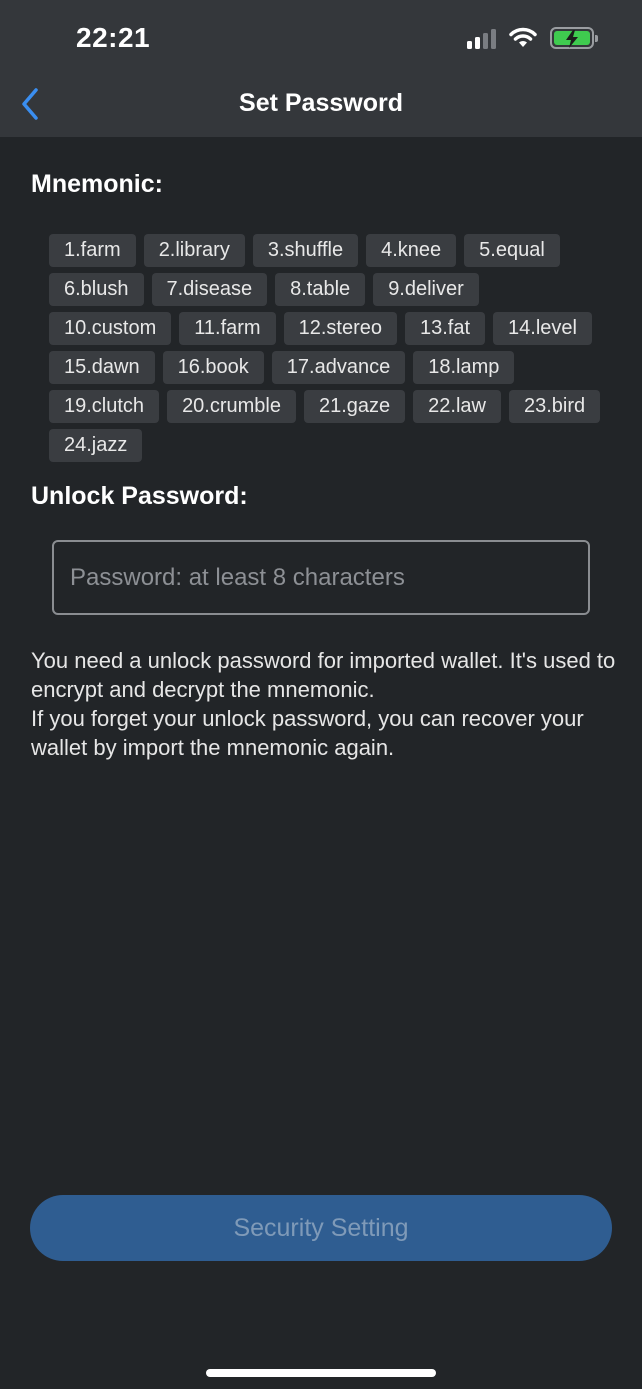  Describe the element at coordinates (464, 367) in the screenshot. I see `mnemonic-word: 18.lamp` at that location.